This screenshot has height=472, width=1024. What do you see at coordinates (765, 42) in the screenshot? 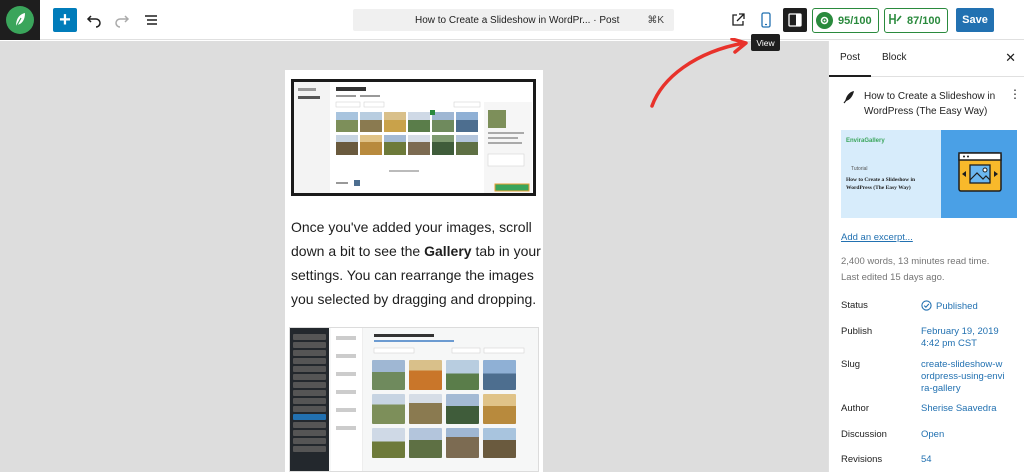
I see `view-tooltip: View` at bounding box center [765, 42].